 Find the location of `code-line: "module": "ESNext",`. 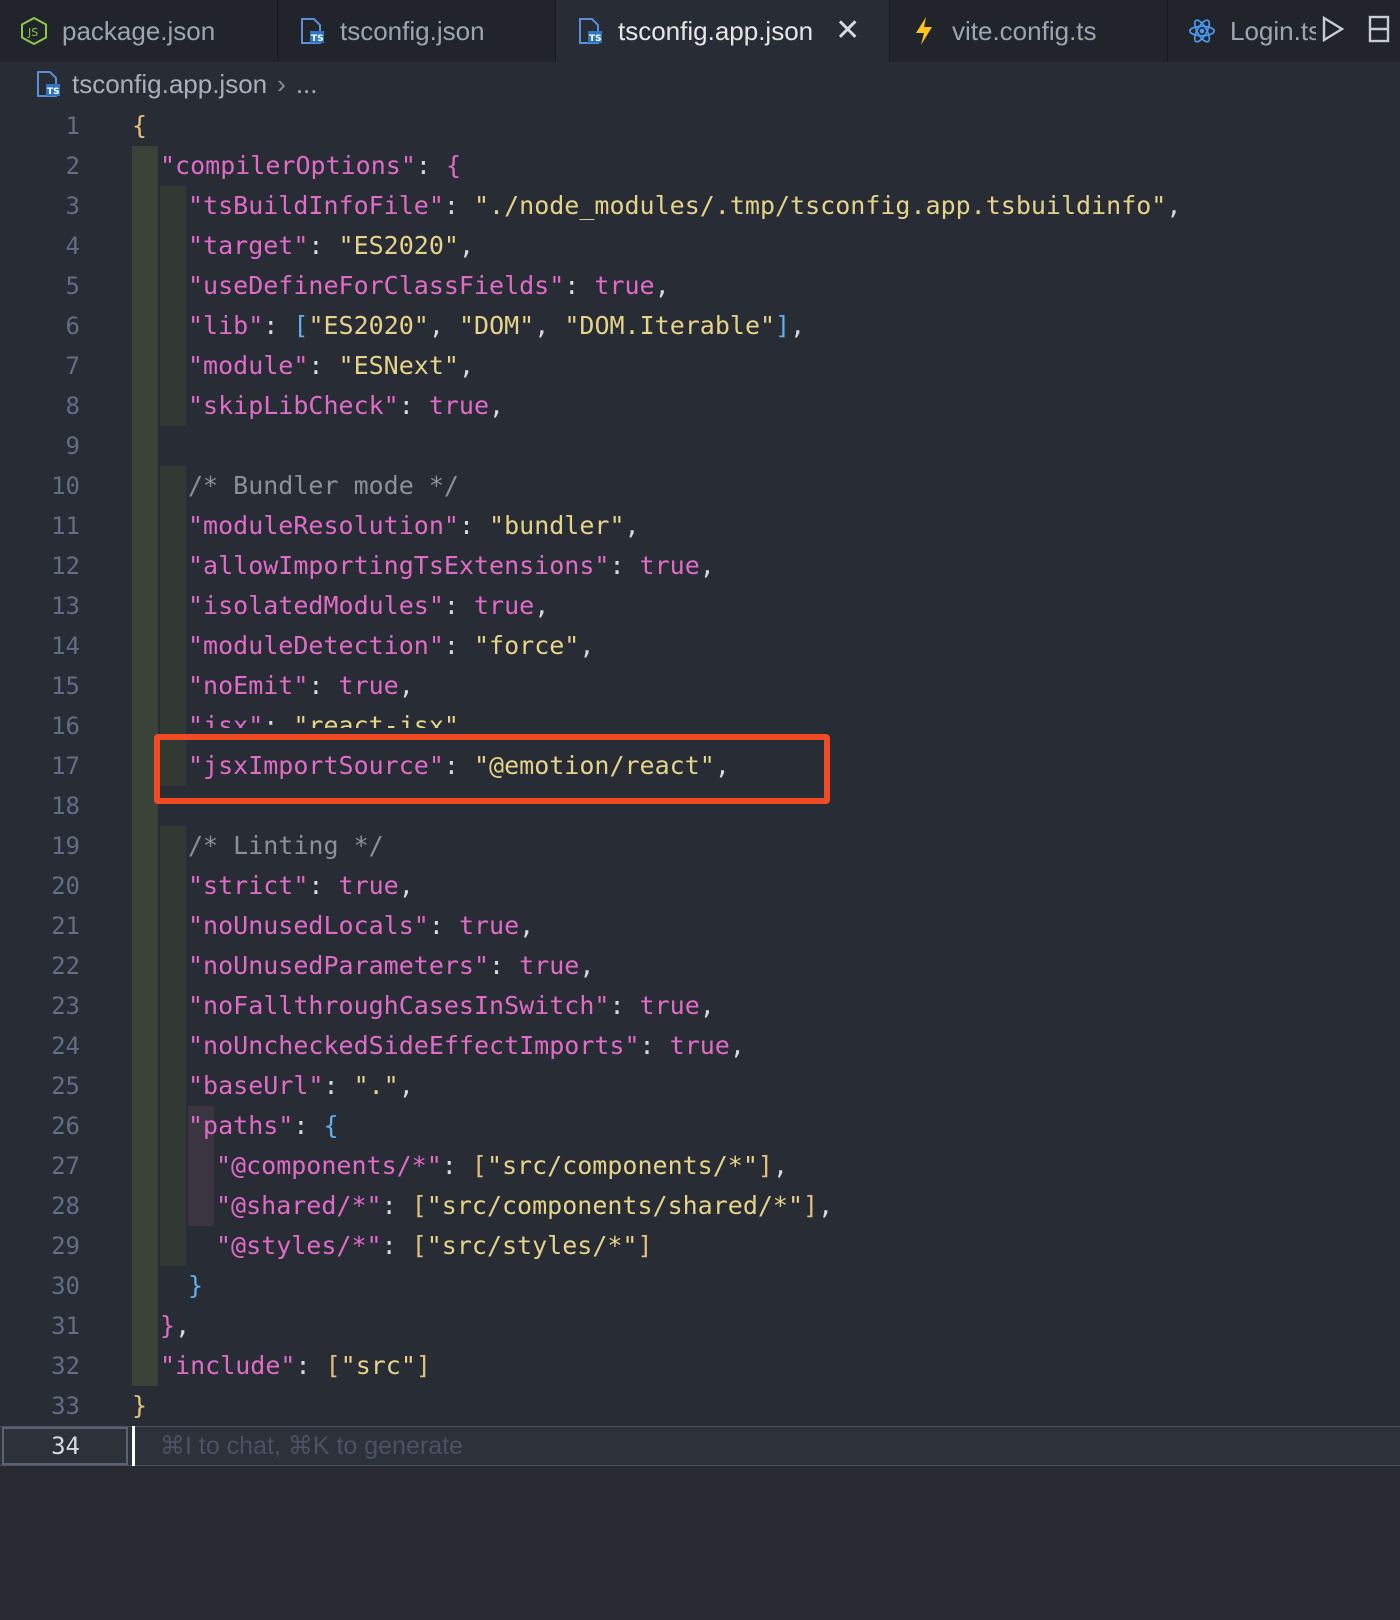

code-line: "module": "ESNext", is located at coordinates (331, 365).